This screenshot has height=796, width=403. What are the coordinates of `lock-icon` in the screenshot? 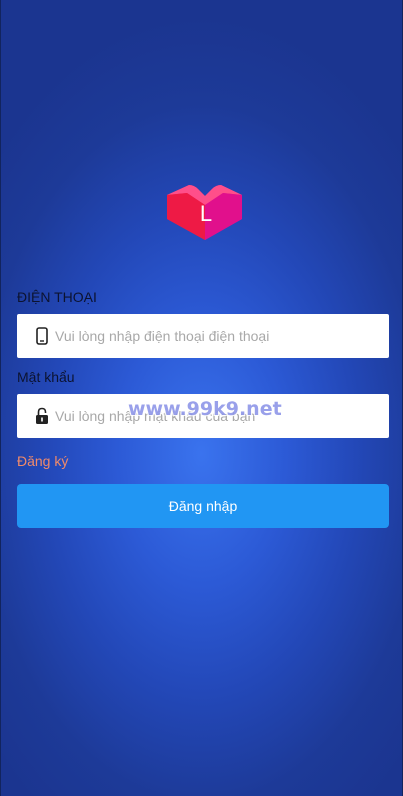 It's located at (42, 416).